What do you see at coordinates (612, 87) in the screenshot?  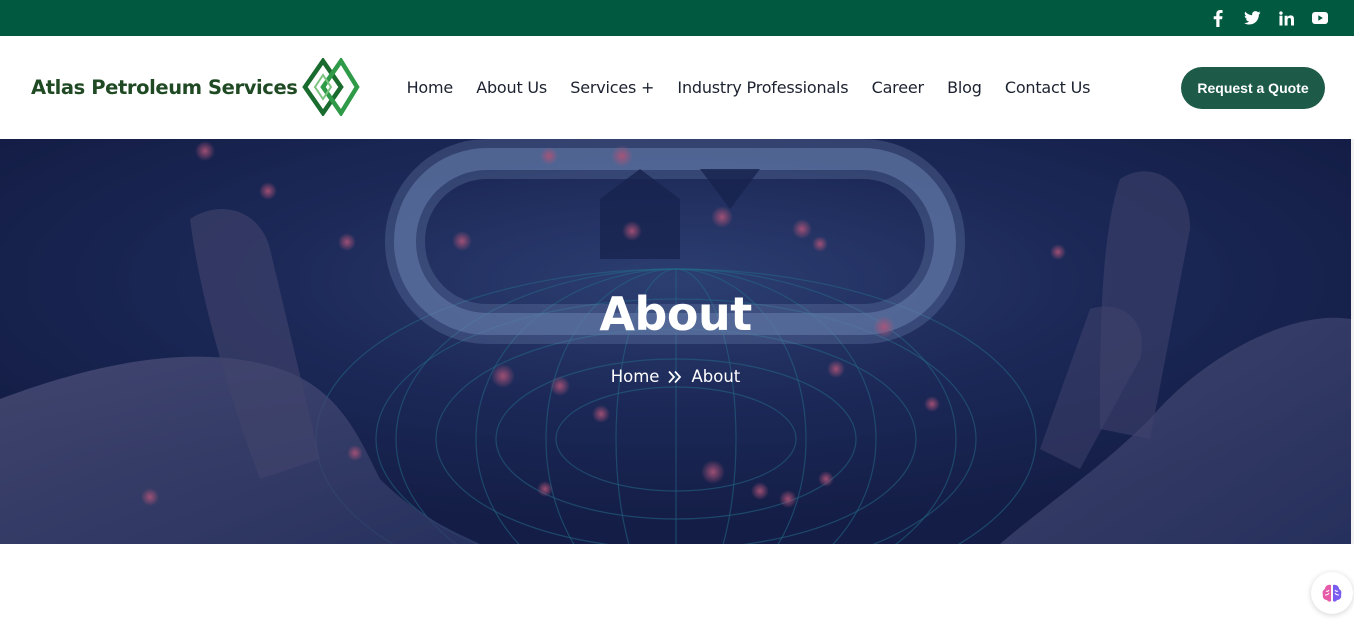 I see `nav-services: Services +` at bounding box center [612, 87].